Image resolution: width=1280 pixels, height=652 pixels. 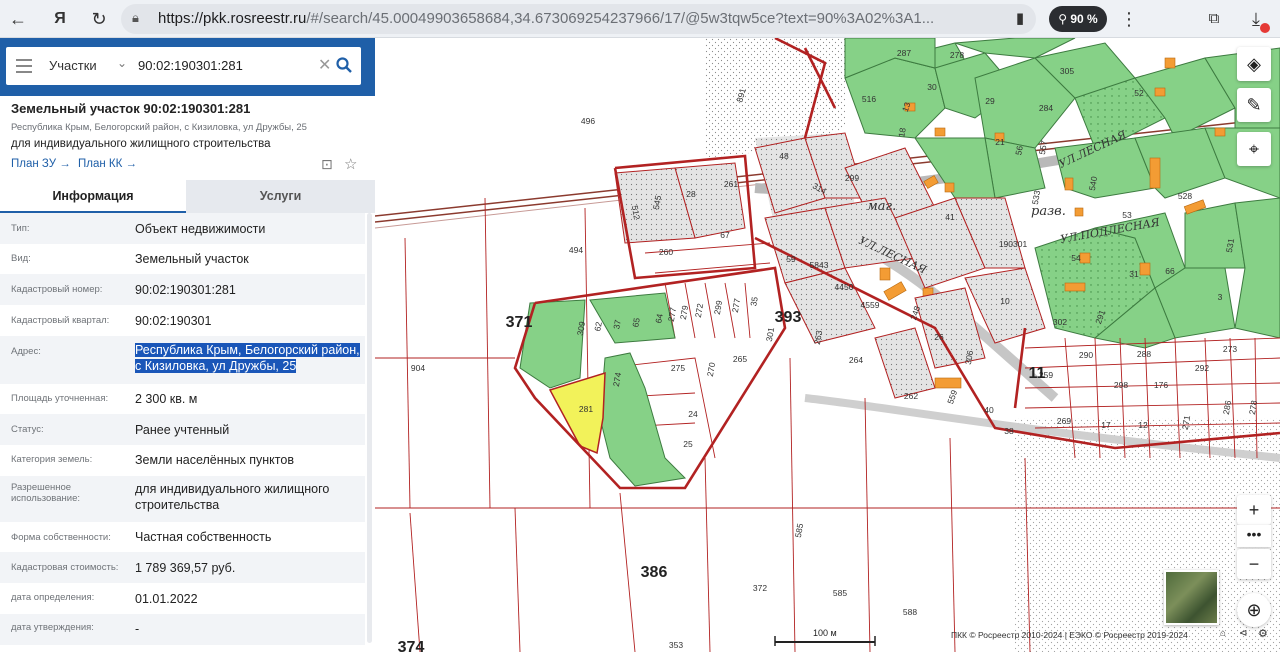 I want to click on svg-text: 264, so click(x=856, y=360).